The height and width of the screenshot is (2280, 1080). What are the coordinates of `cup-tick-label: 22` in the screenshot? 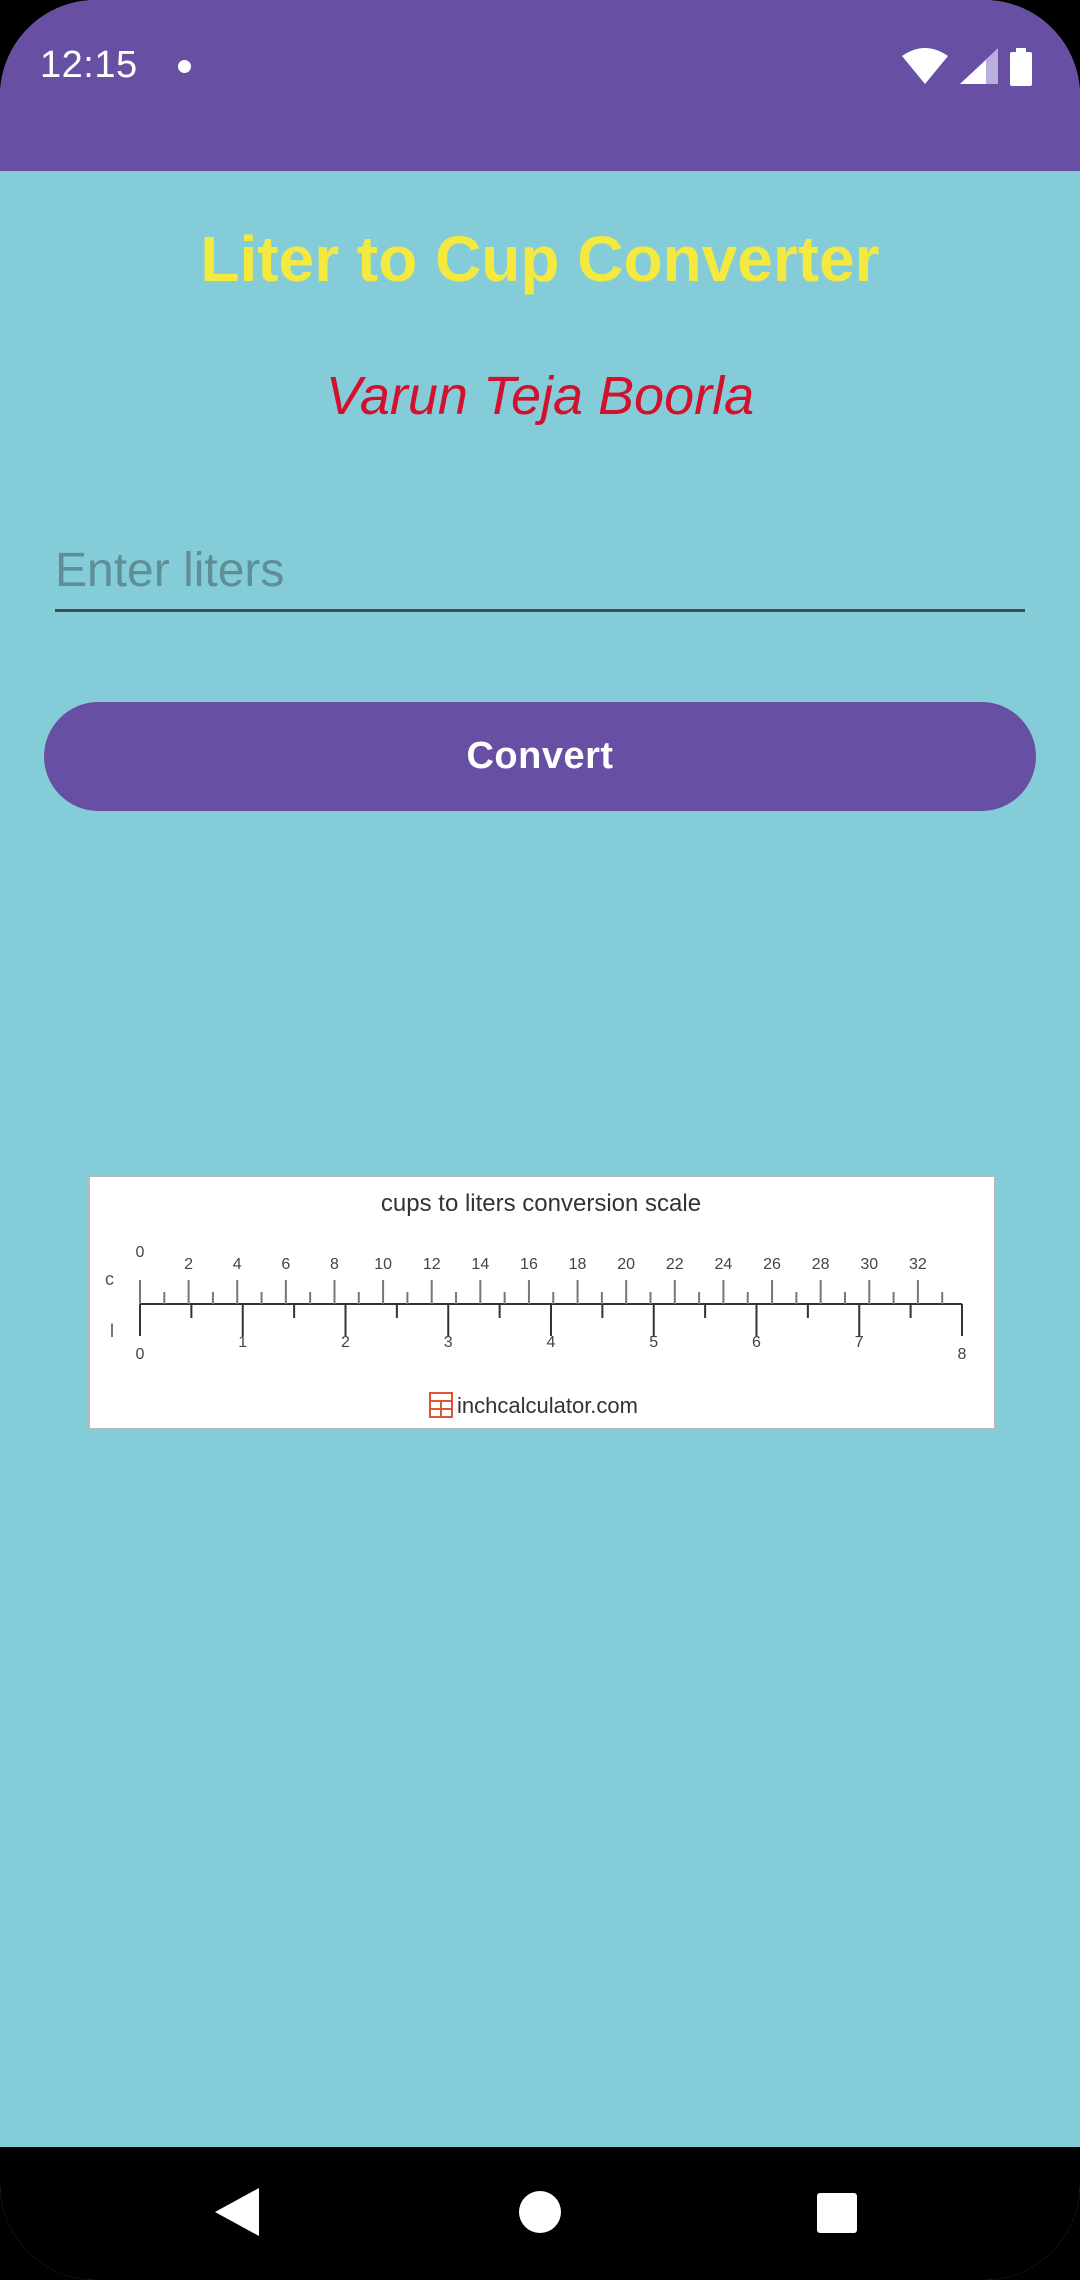 It's located at (675, 1264).